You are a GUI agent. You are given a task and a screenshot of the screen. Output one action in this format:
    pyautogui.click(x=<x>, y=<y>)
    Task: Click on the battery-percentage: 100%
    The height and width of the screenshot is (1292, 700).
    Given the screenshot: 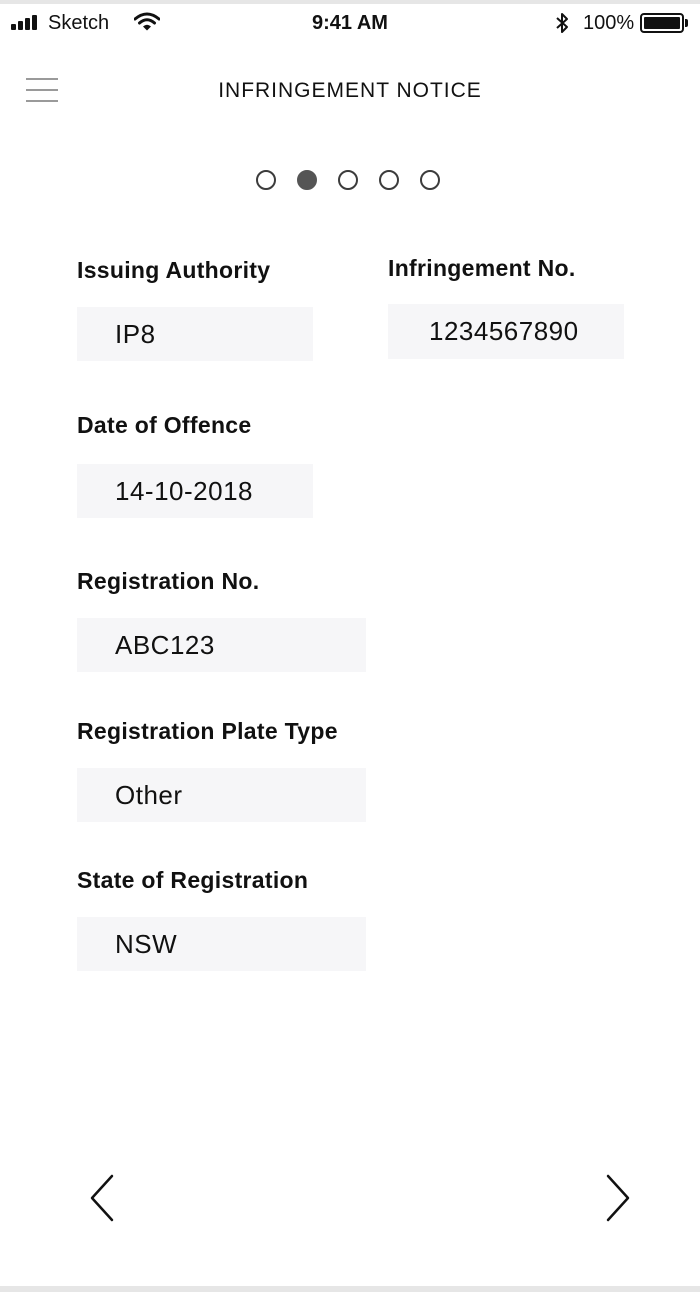 What is the action you would take?
    pyautogui.click(x=609, y=23)
    